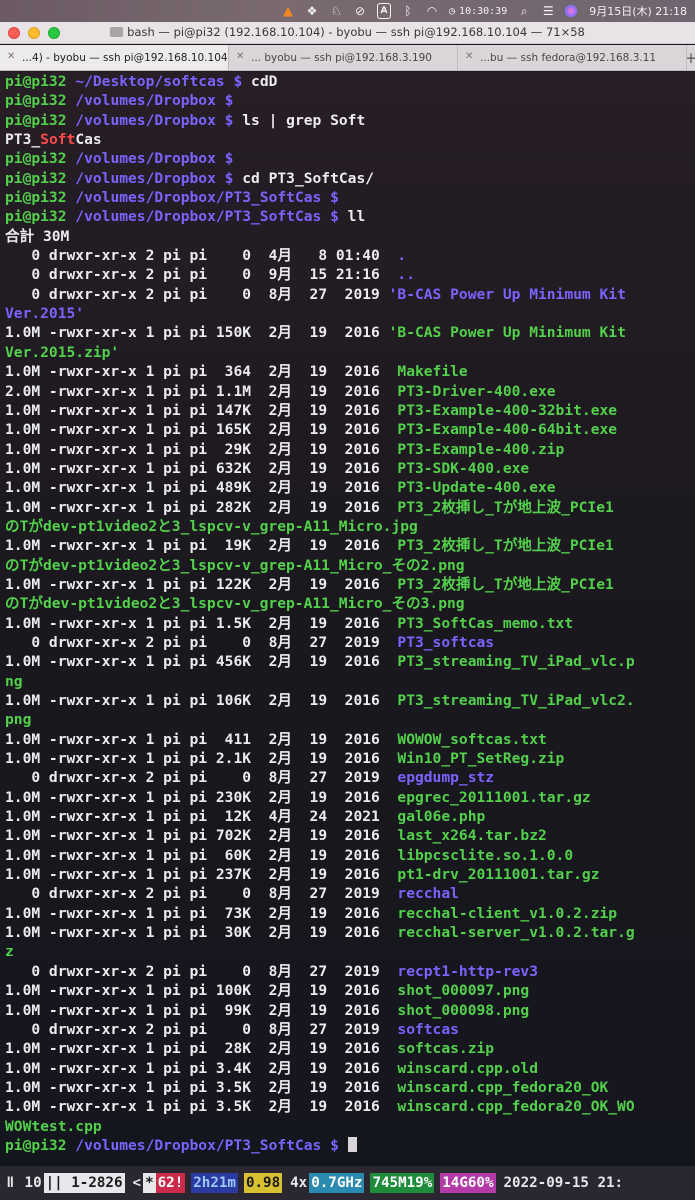 Image resolution: width=695 pixels, height=1200 pixels. Describe the element at coordinates (452, 11) in the screenshot. I see `clock-icon: ◷` at that location.